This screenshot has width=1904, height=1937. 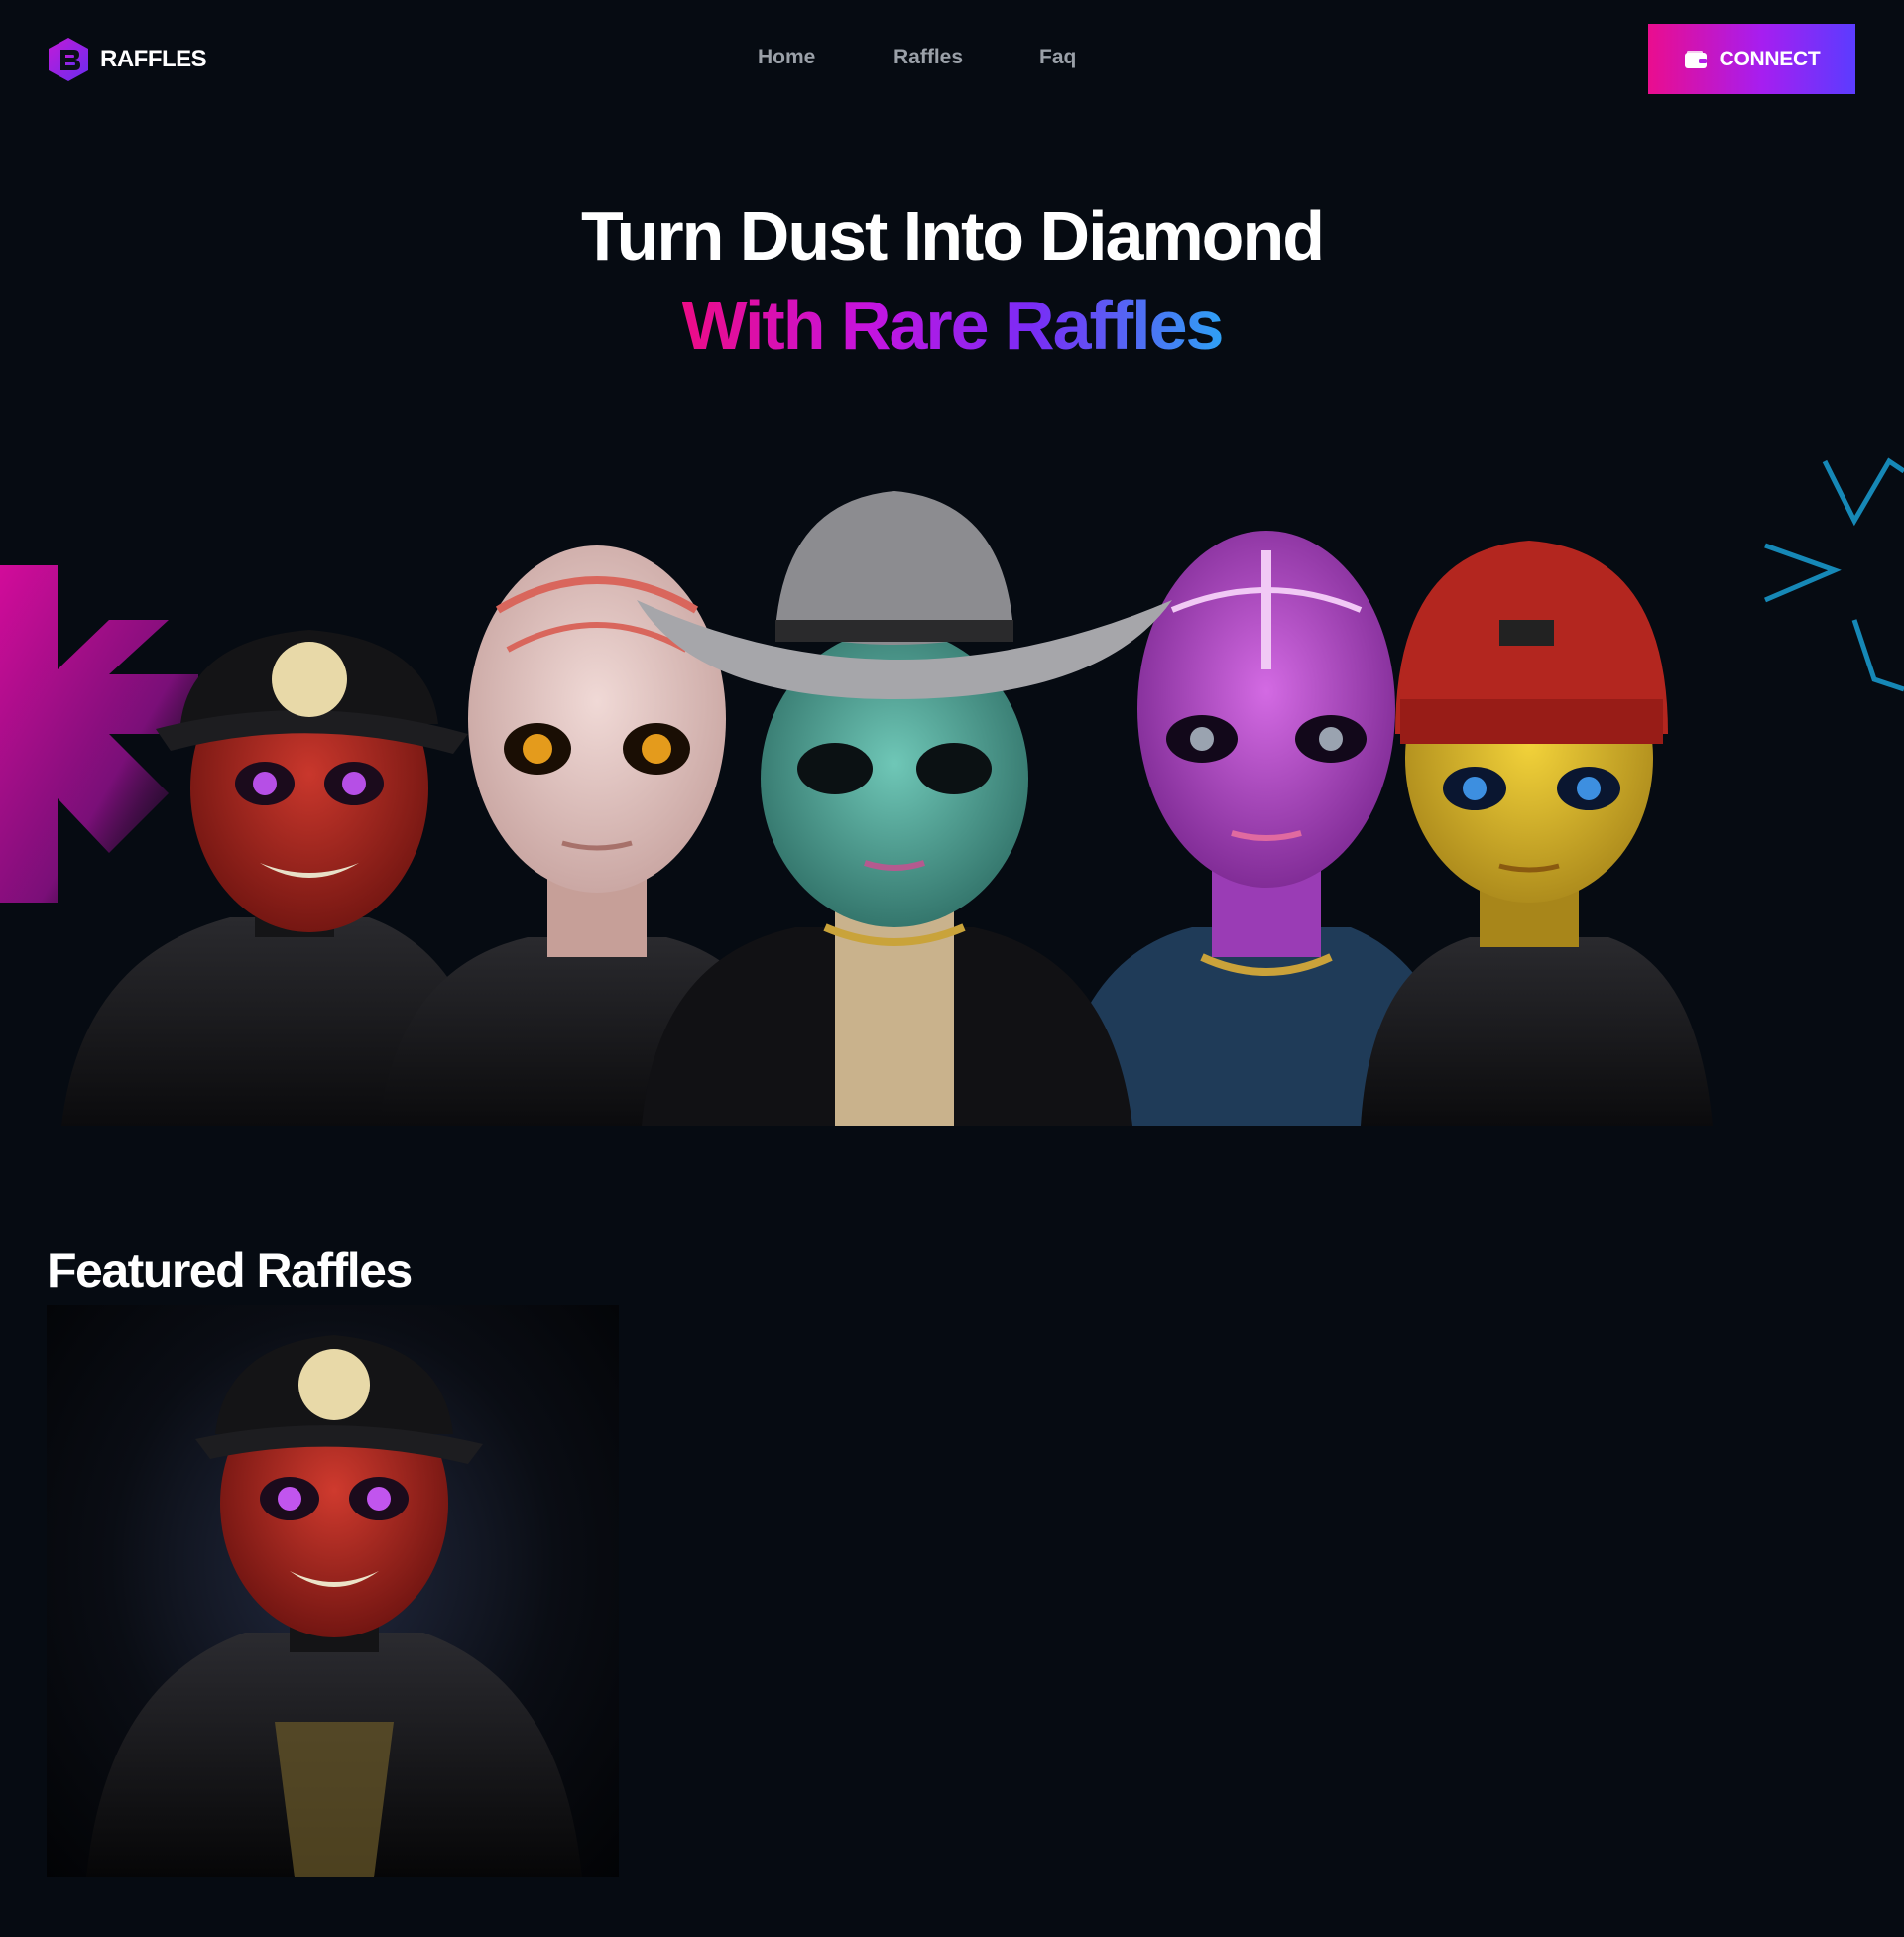 What do you see at coordinates (1069, 57) in the screenshot?
I see `nav-link-faq: Faq` at bounding box center [1069, 57].